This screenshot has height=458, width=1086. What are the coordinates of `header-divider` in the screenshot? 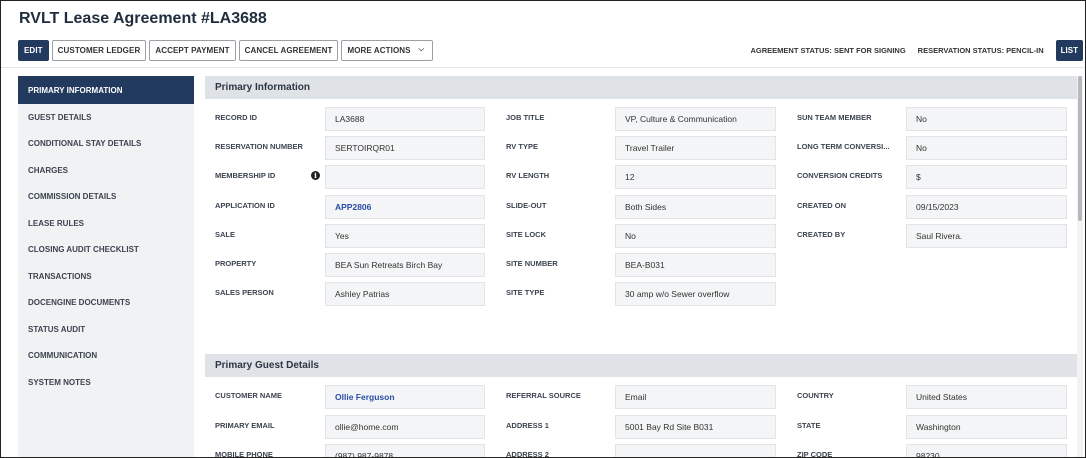 It's located at (543, 67).